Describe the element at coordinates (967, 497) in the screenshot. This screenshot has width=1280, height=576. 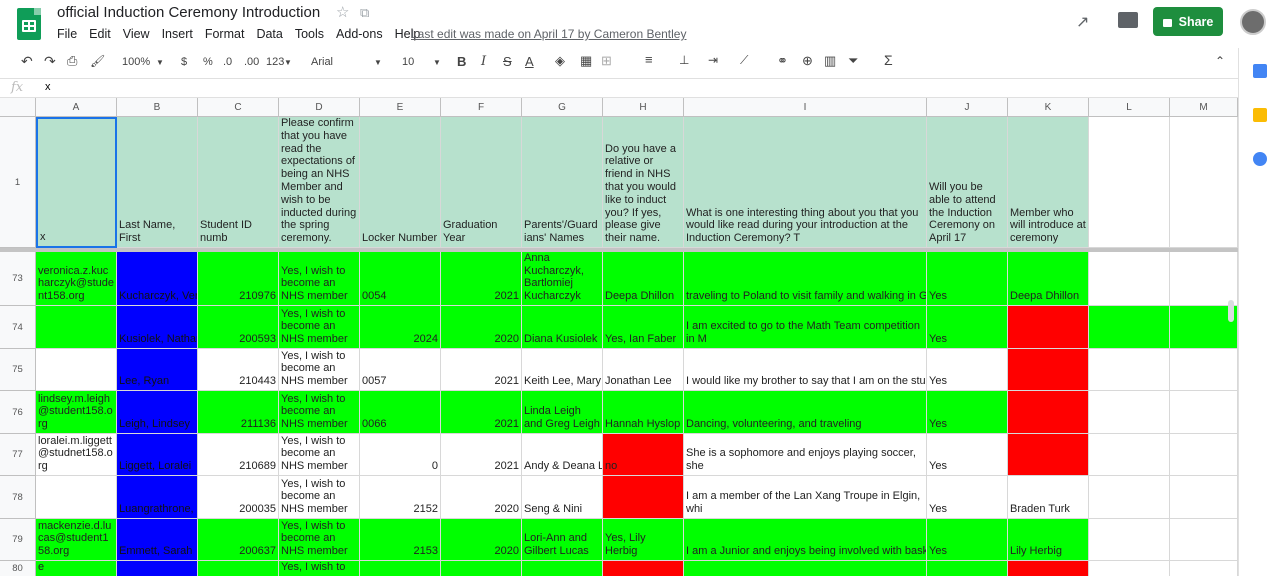
I see `cell-j78: Yes` at that location.